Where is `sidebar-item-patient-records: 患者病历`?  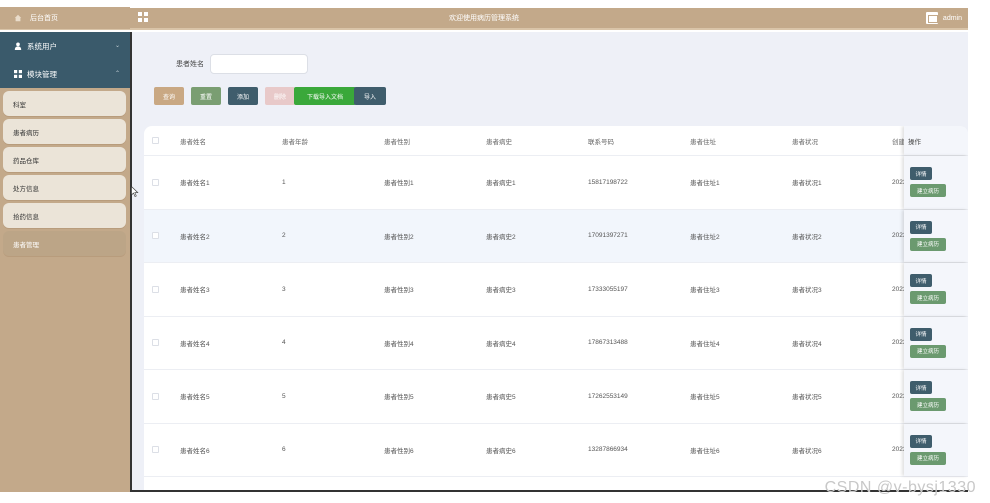
sidebar-item-patient-records: 患者病历 is located at coordinates (64, 131).